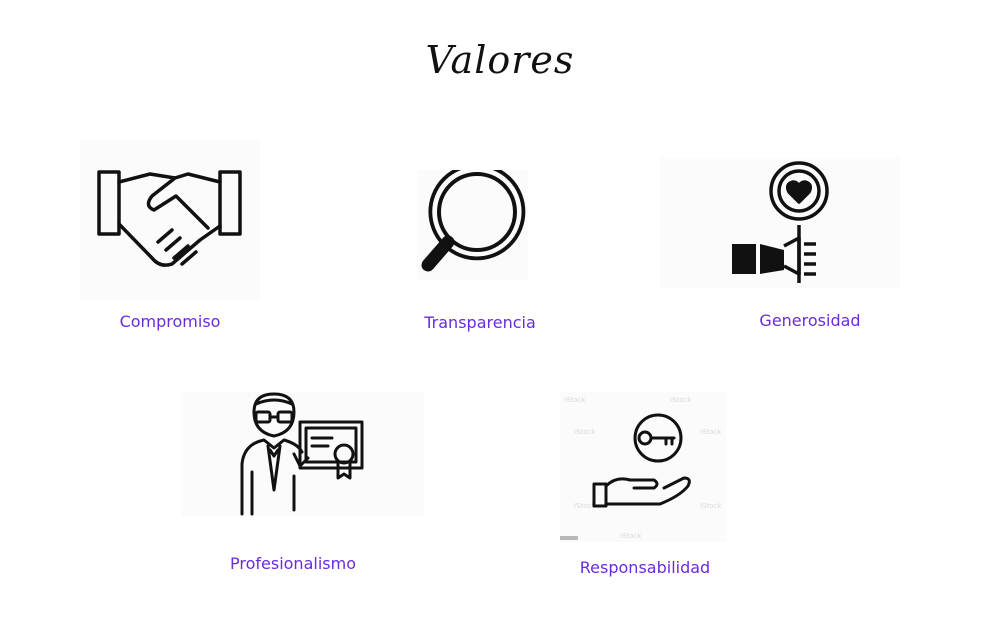 This screenshot has height=618, width=1000. Describe the element at coordinates (480, 322) in the screenshot. I see `value-label: Transparencia` at that location.